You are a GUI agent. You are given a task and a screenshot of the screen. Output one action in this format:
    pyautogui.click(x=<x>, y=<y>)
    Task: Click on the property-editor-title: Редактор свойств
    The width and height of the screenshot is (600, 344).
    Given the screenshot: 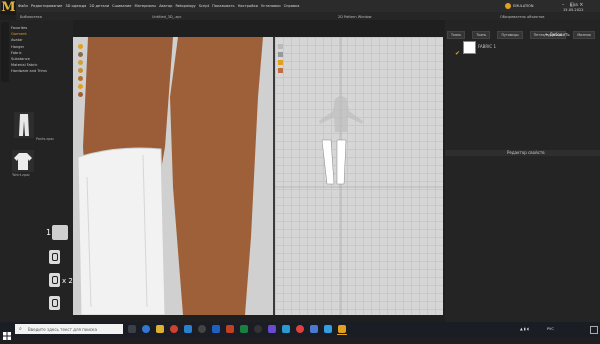 What is the action you would take?
    pyautogui.click(x=526, y=152)
    